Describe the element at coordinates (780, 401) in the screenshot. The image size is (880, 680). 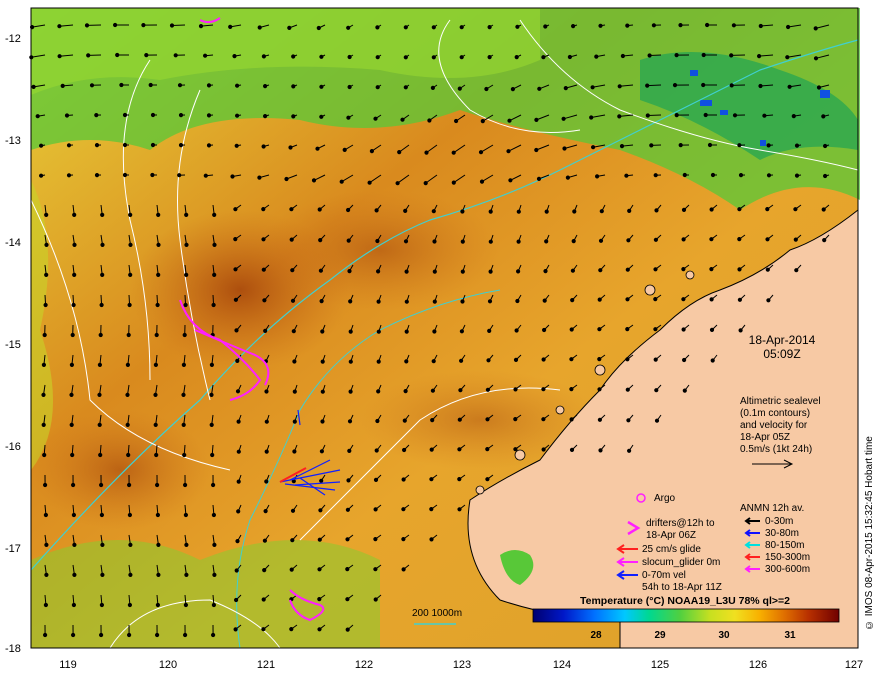
I see `altimetry-line: Altimetric sealevel` at that location.